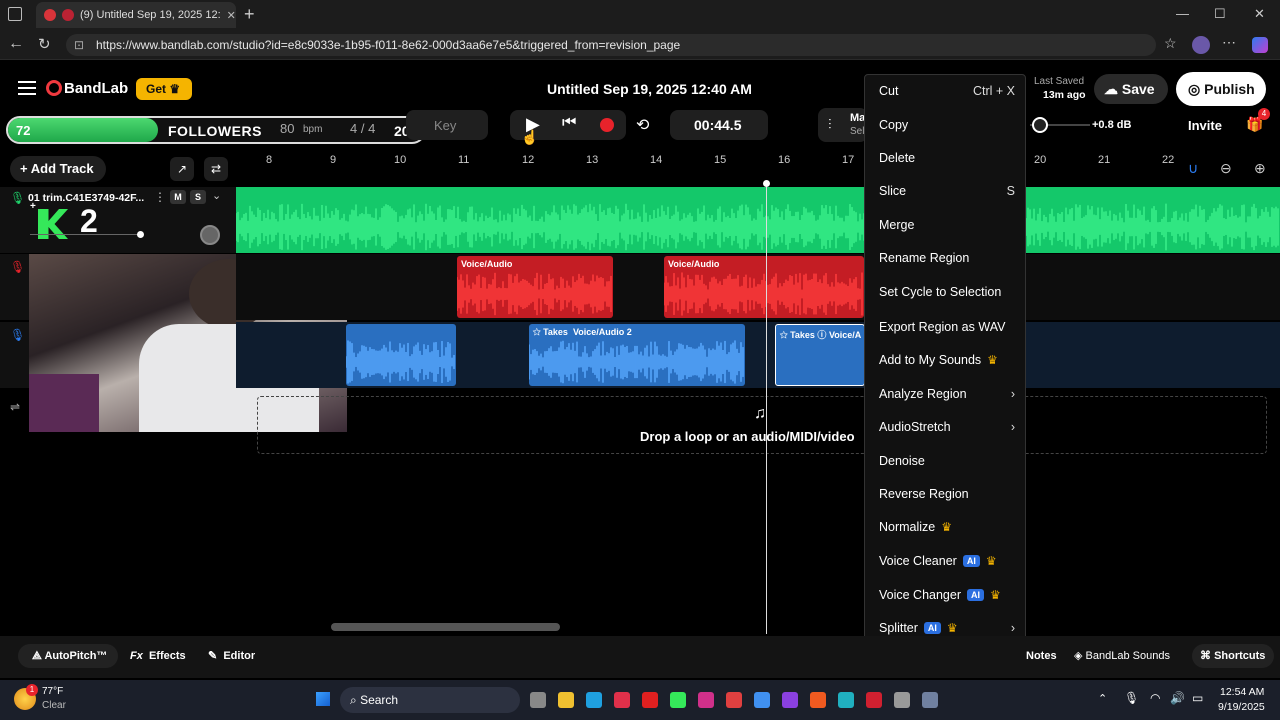  I want to click on gmail-icon, so click(734, 700).